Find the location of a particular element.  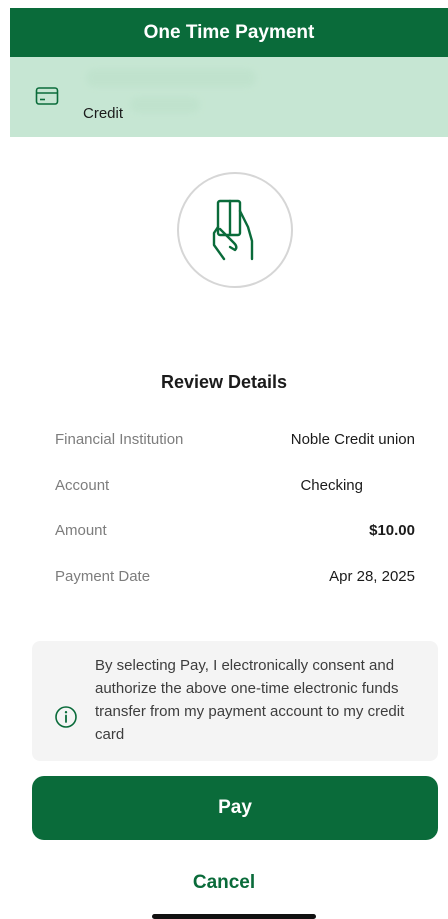

detail-value: Noble Credit union is located at coordinates (352, 439).